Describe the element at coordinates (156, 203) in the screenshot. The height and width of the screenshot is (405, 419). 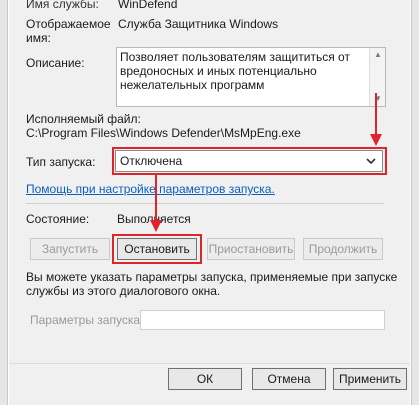
I see `arrow-to-stop-button` at that location.